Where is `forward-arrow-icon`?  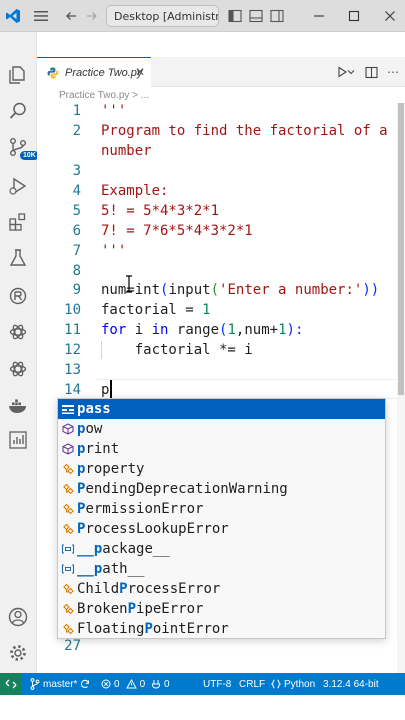 forward-arrow-icon is located at coordinates (92, 16).